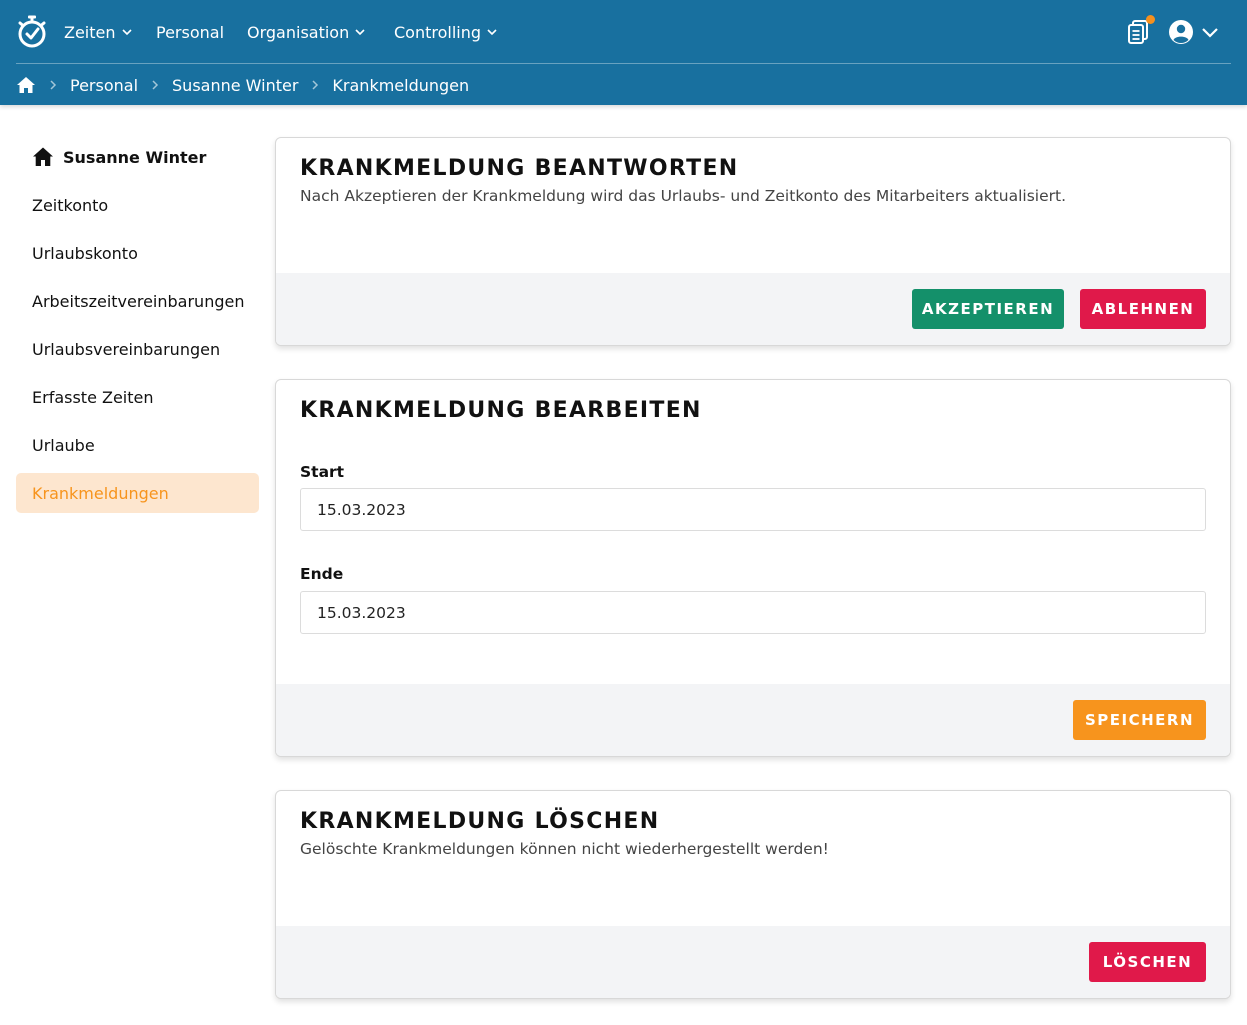  I want to click on nav-personal-label: Personal, so click(190, 32).